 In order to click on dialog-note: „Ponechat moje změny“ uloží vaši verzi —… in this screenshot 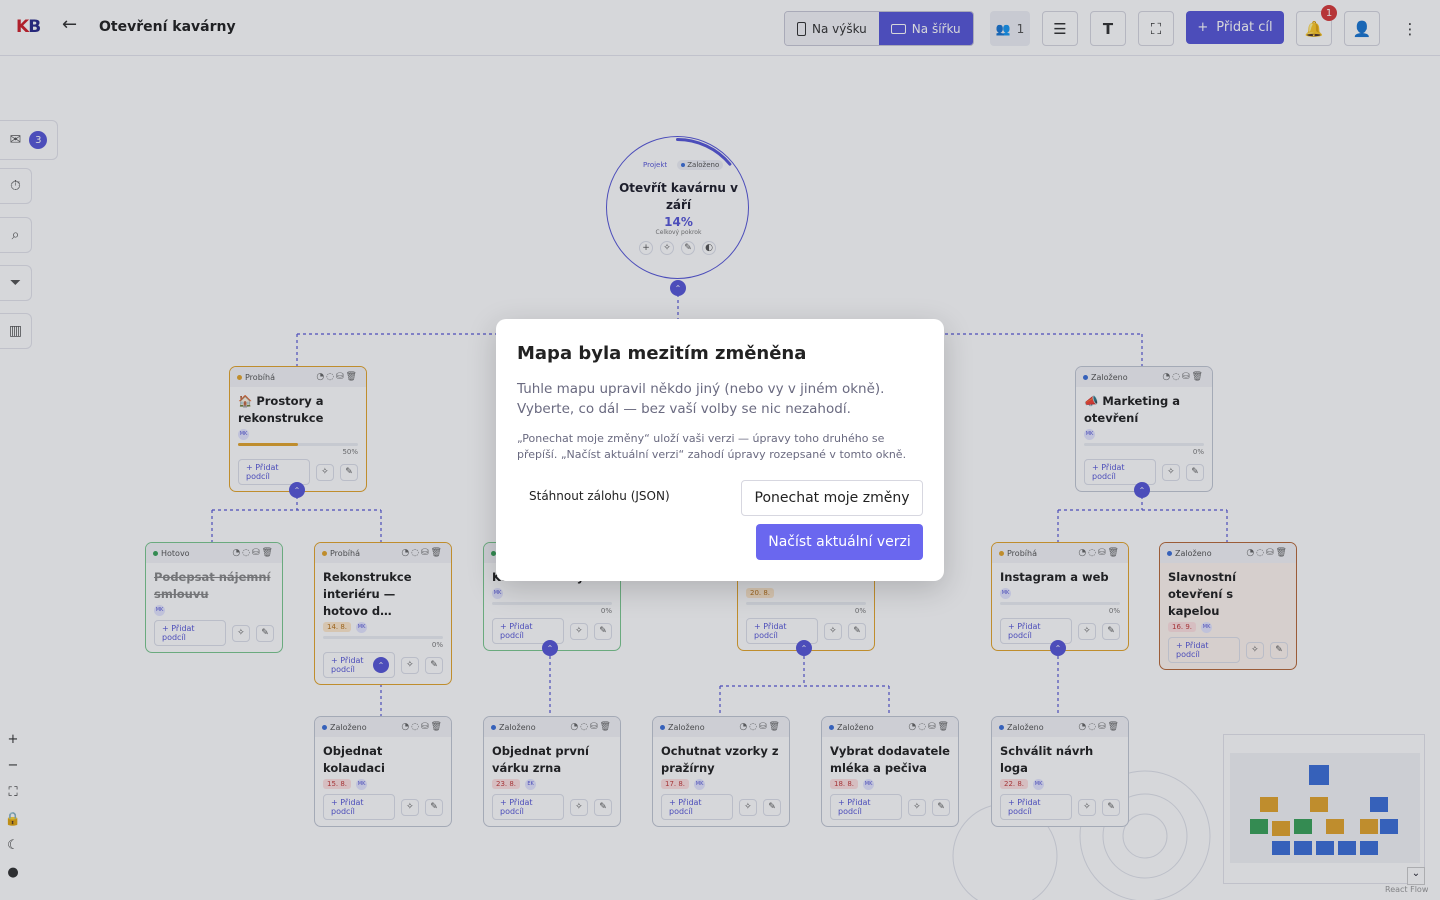, I will do `click(712, 446)`.